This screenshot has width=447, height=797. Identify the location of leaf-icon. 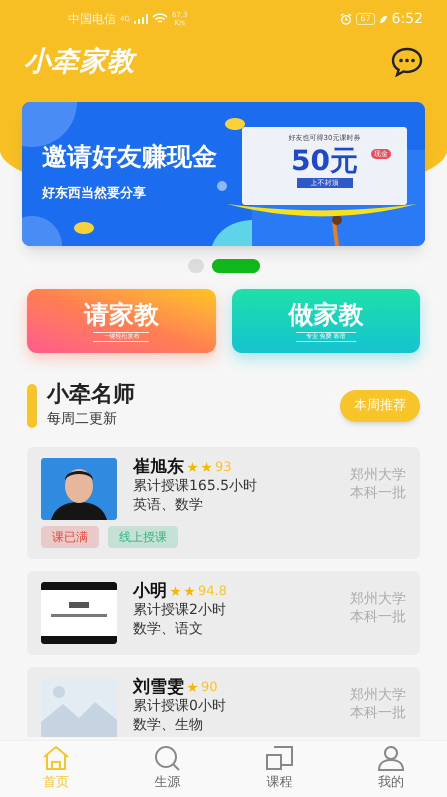
(383, 19).